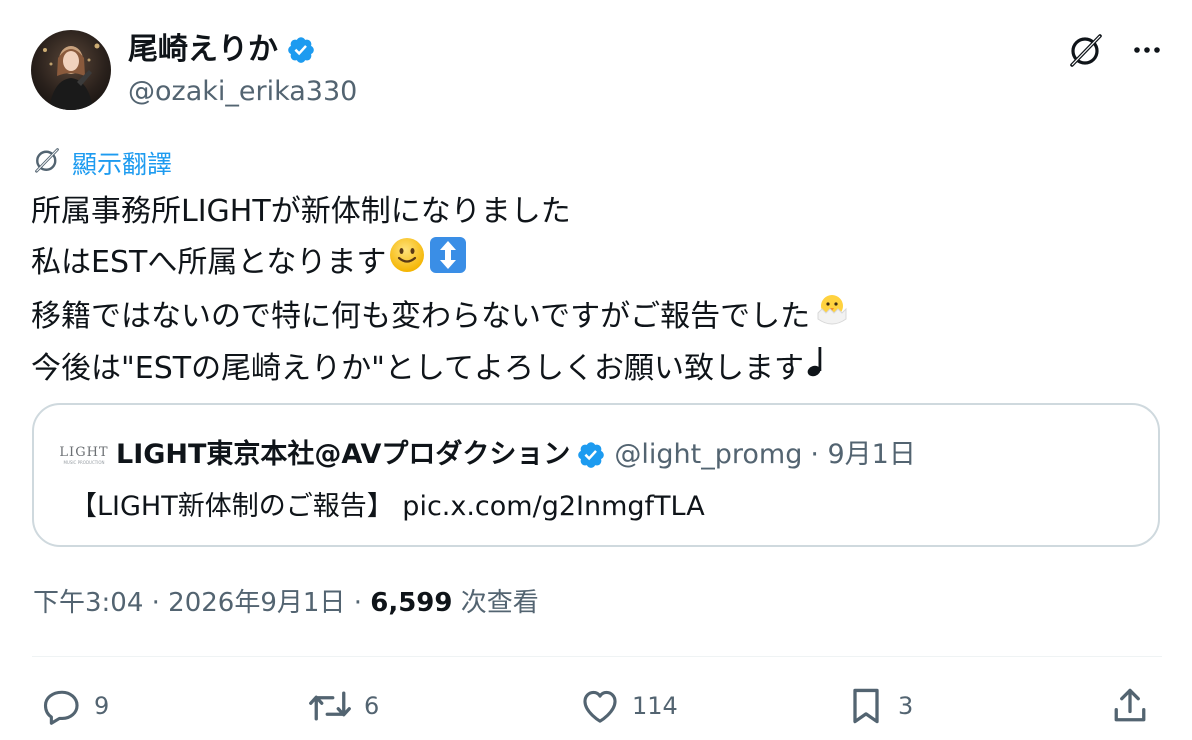 This screenshot has height=740, width=1192. I want to click on up-down-arrow-emoji, so click(448, 262).